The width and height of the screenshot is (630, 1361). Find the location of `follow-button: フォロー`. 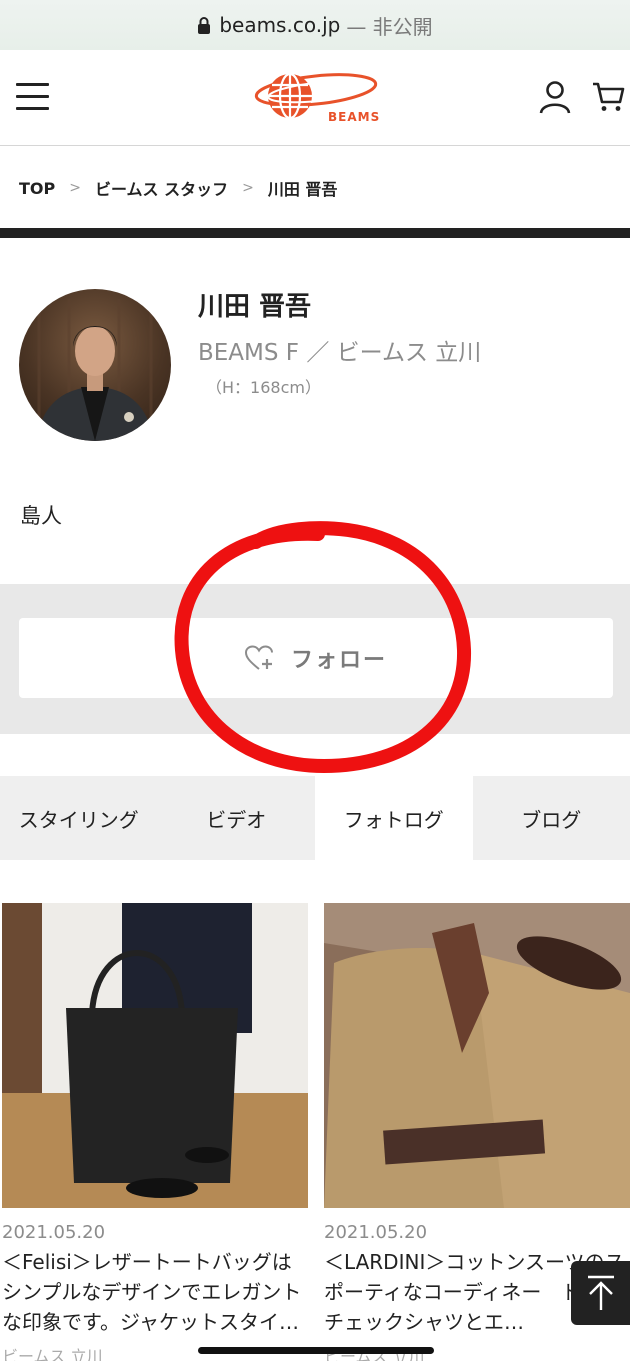

follow-button: フォロー is located at coordinates (316, 658).